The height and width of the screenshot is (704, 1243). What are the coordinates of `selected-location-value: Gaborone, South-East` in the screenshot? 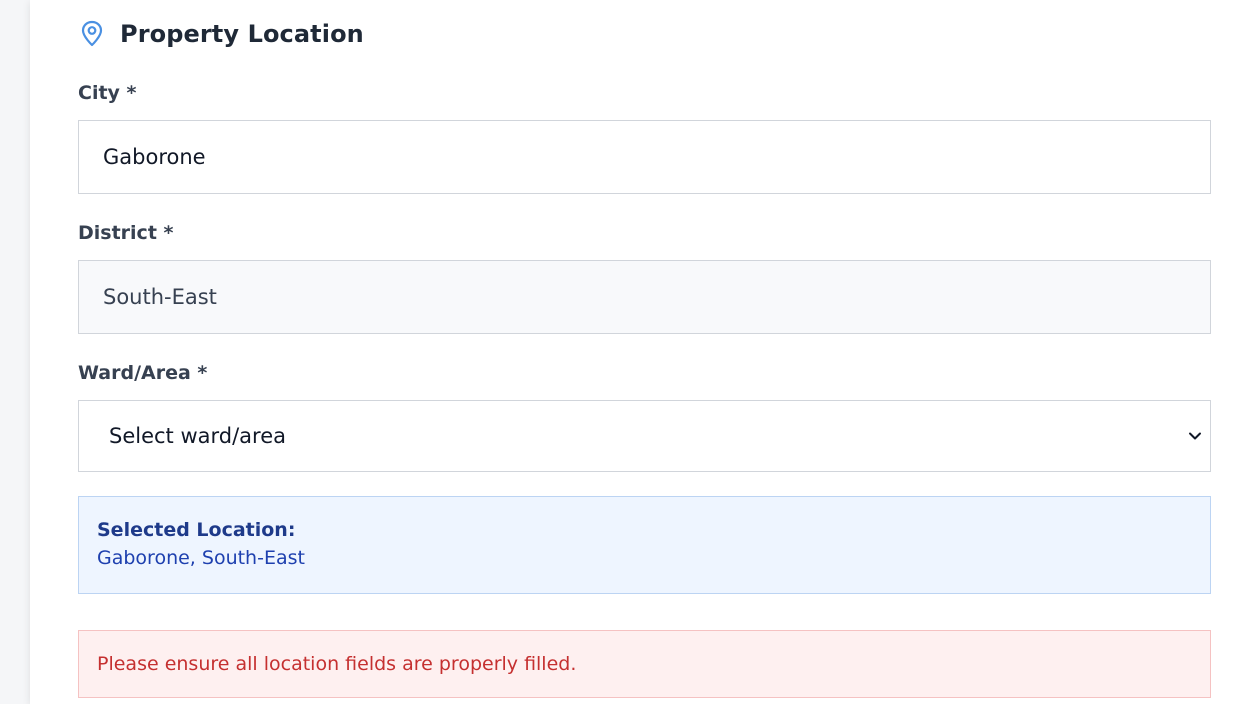 It's located at (201, 558).